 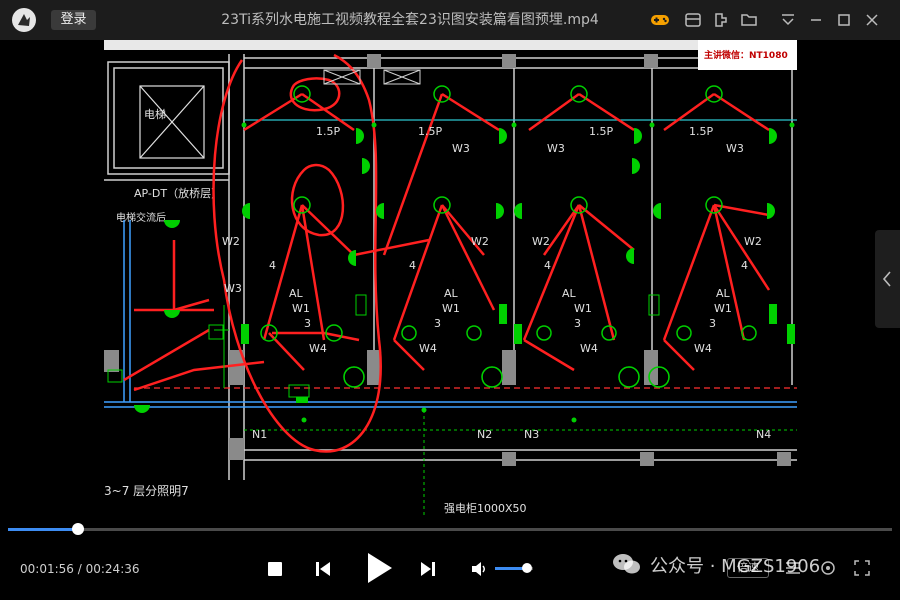 I want to click on label-1-5p-b: 1.5P, so click(x=430, y=131).